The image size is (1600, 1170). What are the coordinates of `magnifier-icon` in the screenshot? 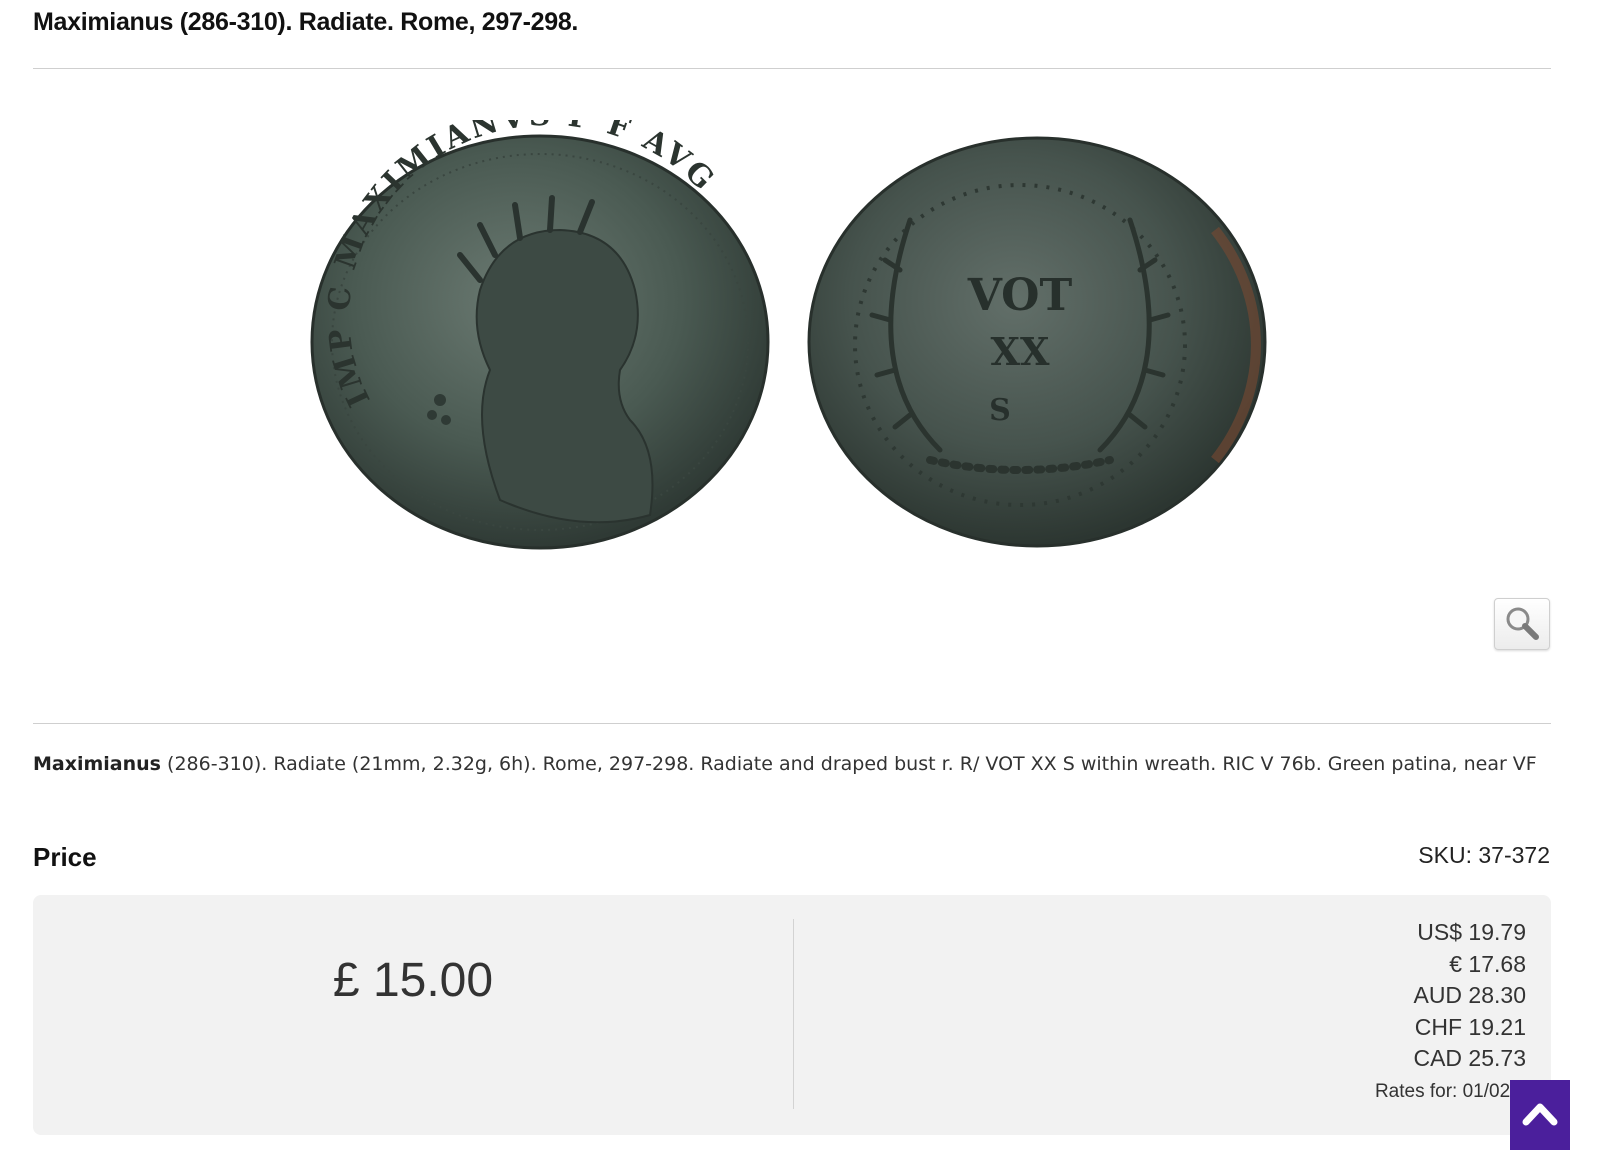 It's located at (1522, 623).